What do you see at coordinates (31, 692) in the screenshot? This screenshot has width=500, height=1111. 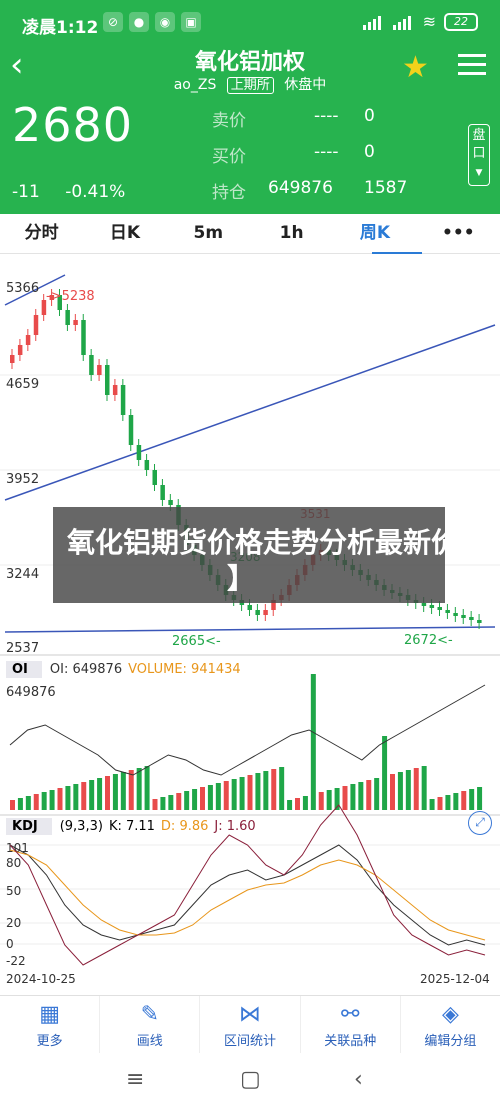 I see `oi-axis-label: 649876` at bounding box center [31, 692].